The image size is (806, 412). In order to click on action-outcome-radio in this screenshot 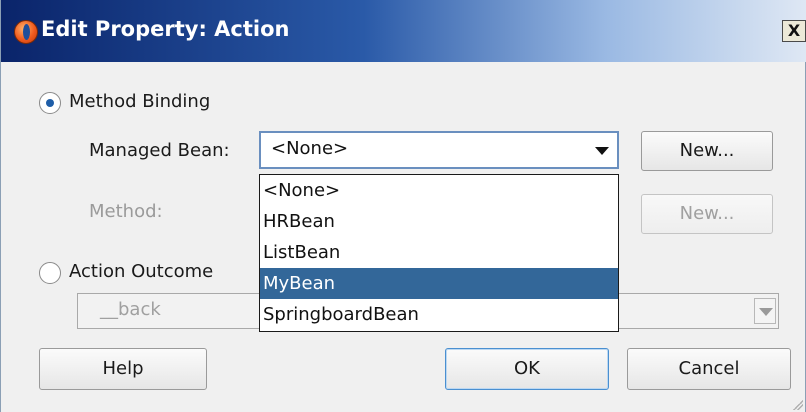, I will do `click(50, 273)`.